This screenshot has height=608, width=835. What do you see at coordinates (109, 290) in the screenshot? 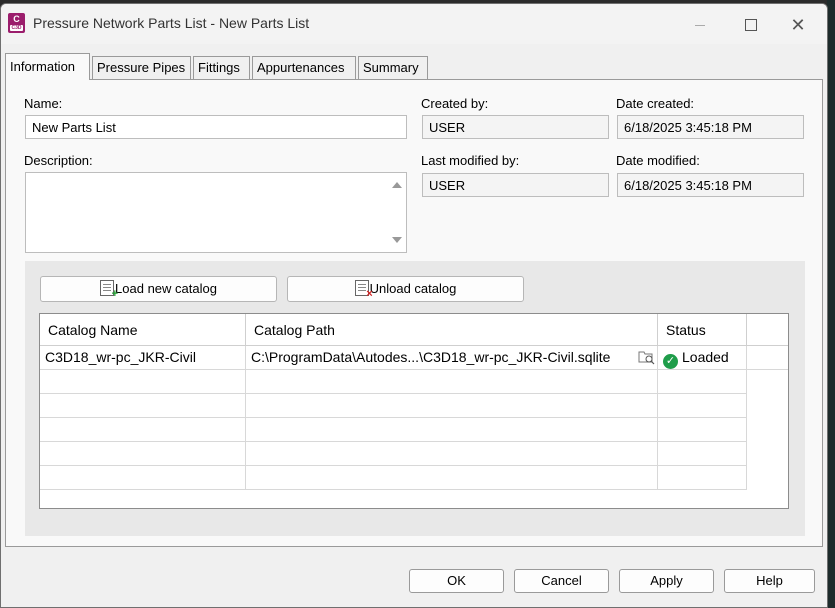
I see `load-catalog-icon: +` at bounding box center [109, 290].